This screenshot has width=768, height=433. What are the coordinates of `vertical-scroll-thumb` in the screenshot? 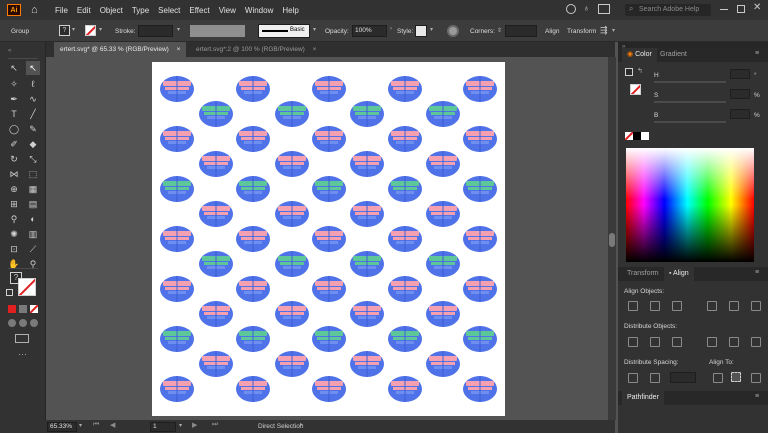 It's located at (612, 240).